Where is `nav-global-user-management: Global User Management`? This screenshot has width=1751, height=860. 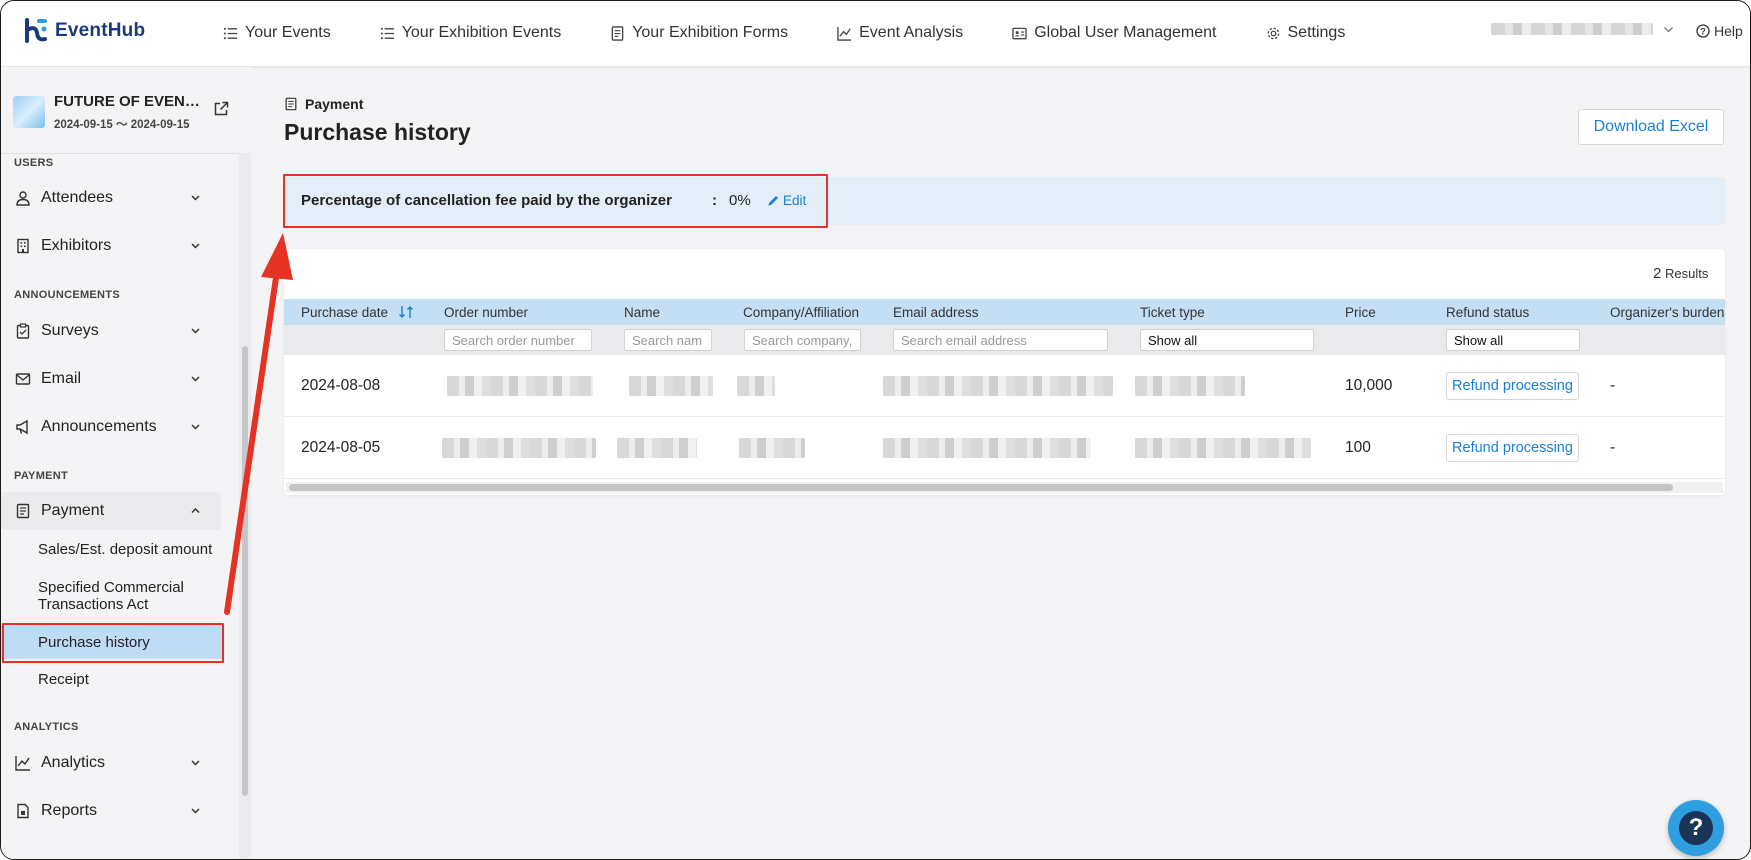
nav-global-user-management: Global User Management is located at coordinates (1114, 33).